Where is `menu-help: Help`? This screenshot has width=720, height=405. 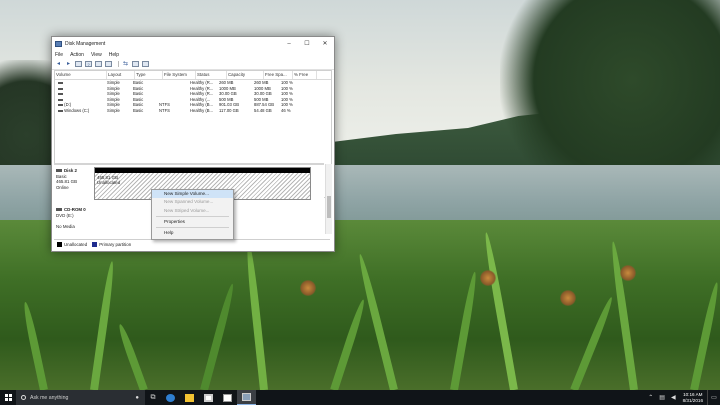
menu-help: Help is located at coordinates (114, 55).